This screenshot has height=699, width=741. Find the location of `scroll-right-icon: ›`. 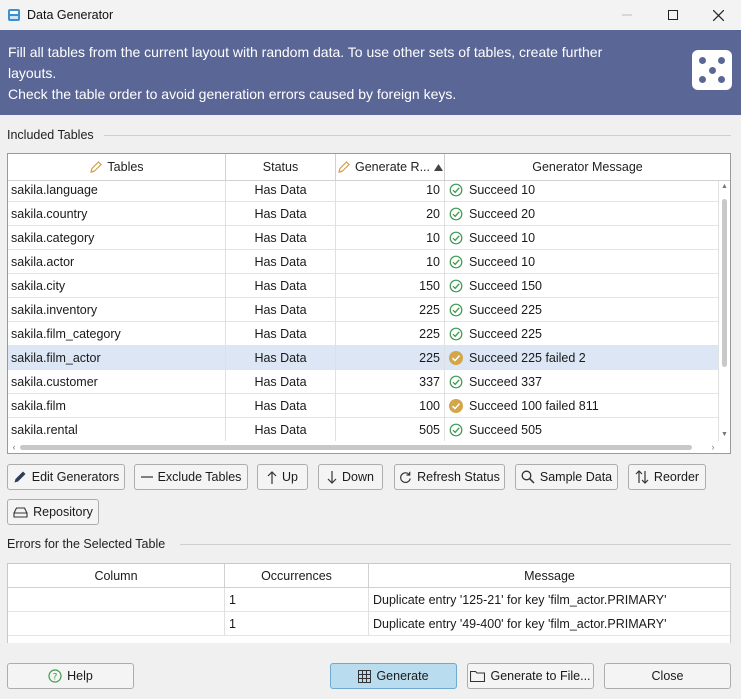

scroll-right-icon: › is located at coordinates (713, 447).